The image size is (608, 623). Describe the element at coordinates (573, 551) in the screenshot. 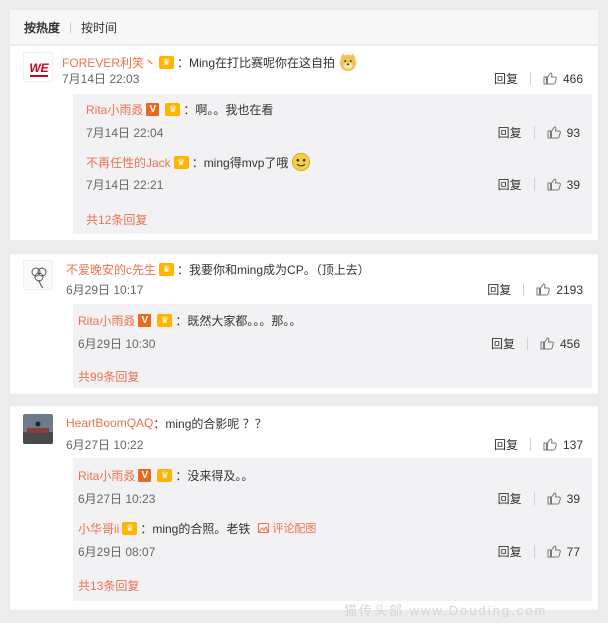

I see `like-count: 77` at that location.